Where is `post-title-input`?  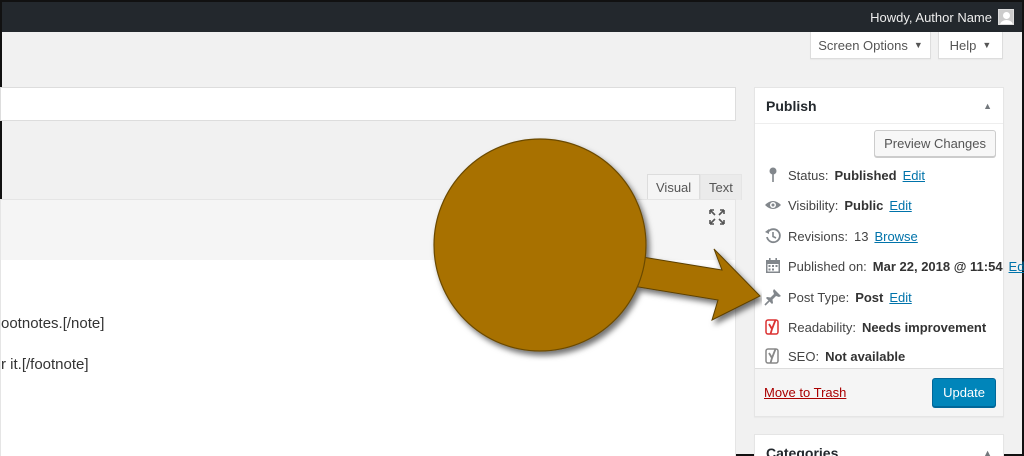
post-title-input is located at coordinates (368, 104).